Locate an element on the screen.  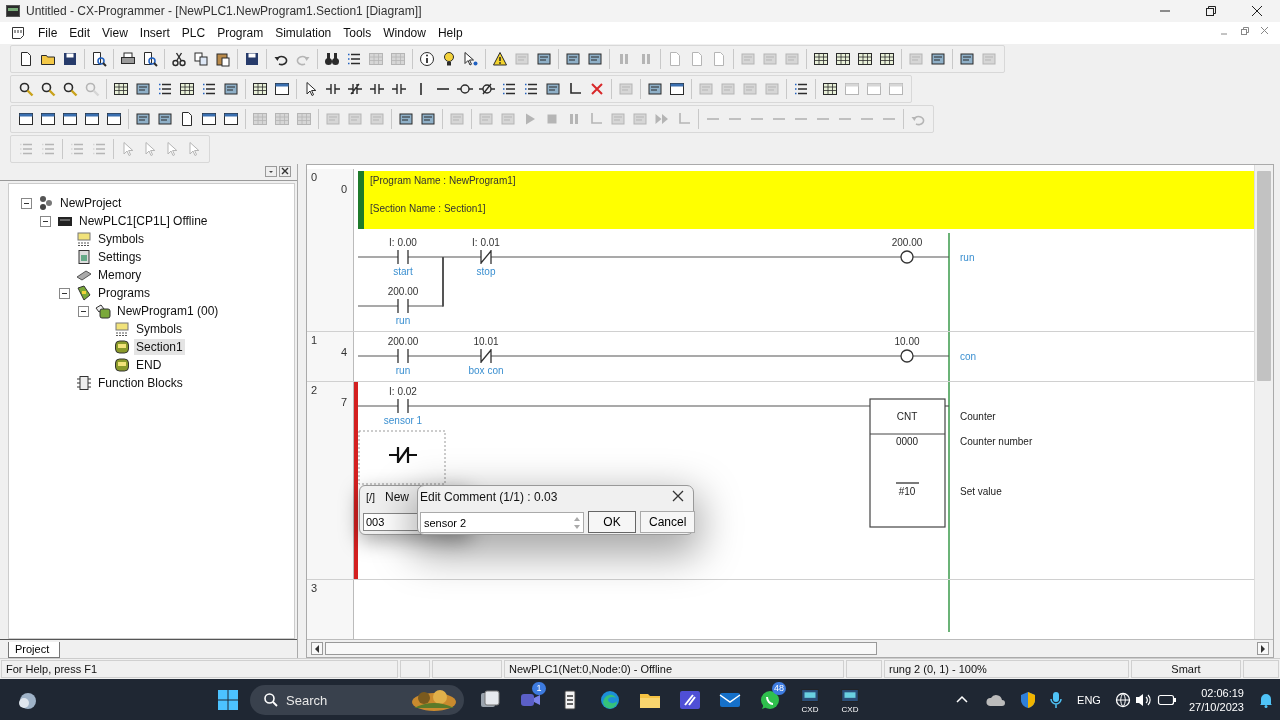
pen-app-icon is located at coordinates (690, 700).